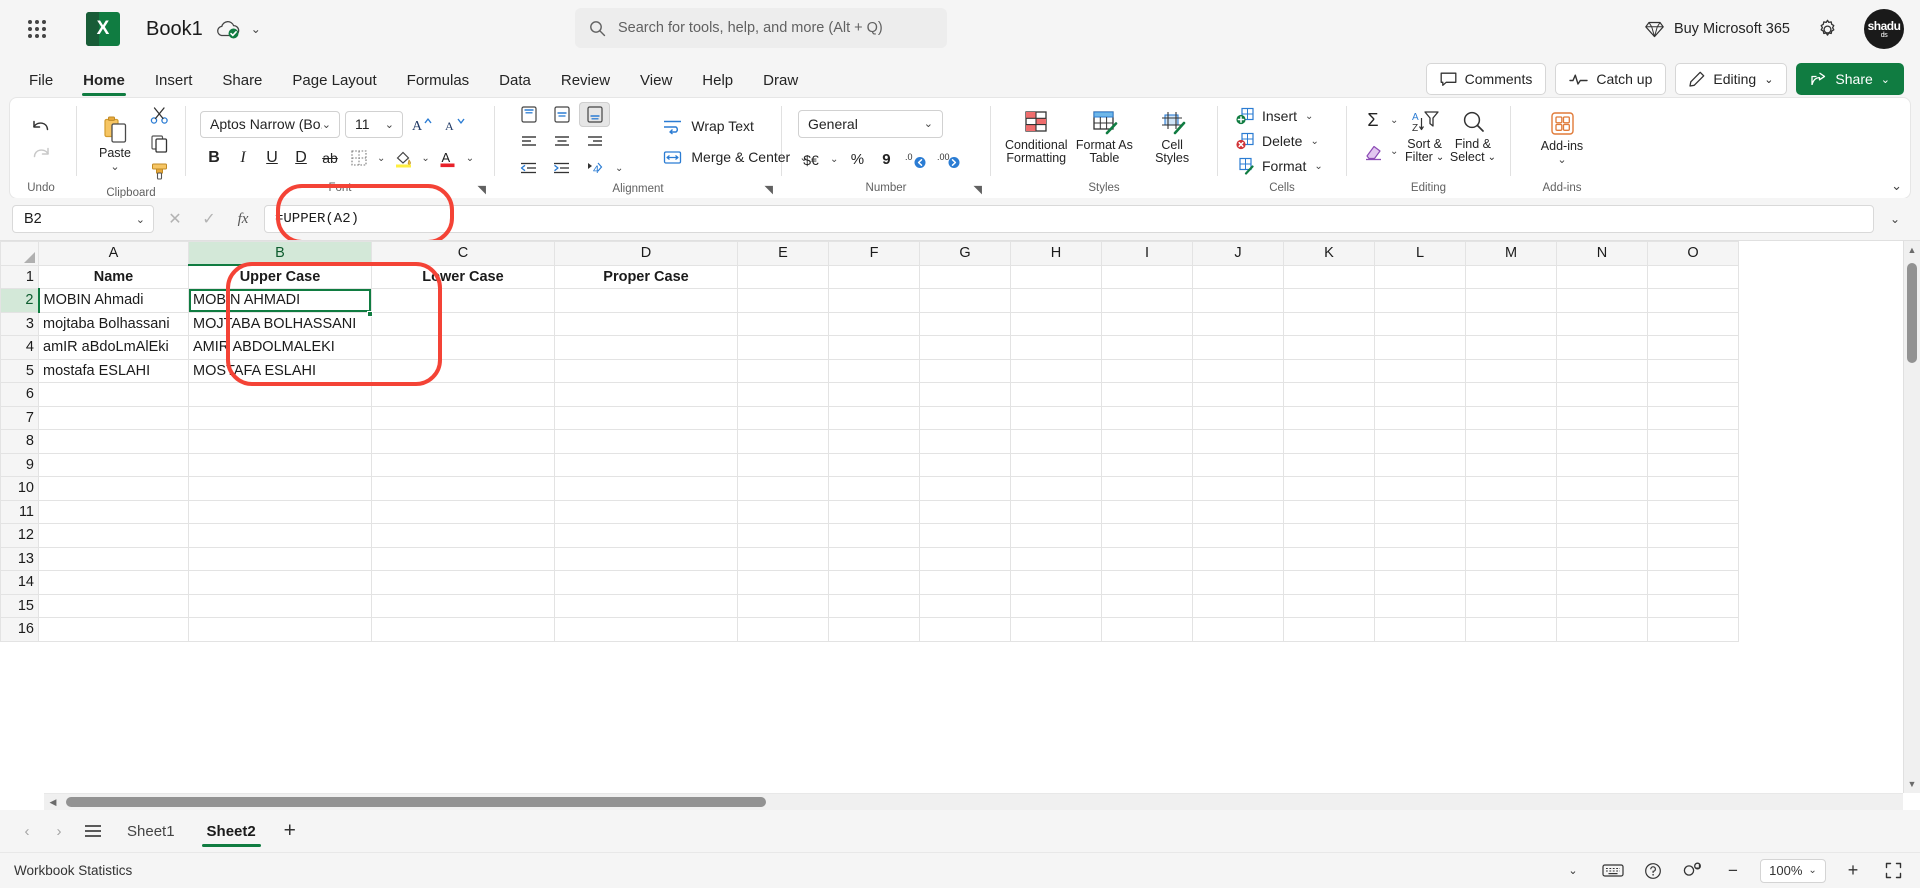 Image resolution: width=1920 pixels, height=888 pixels. What do you see at coordinates (1693, 370) in the screenshot?
I see `cell-O5` at bounding box center [1693, 370].